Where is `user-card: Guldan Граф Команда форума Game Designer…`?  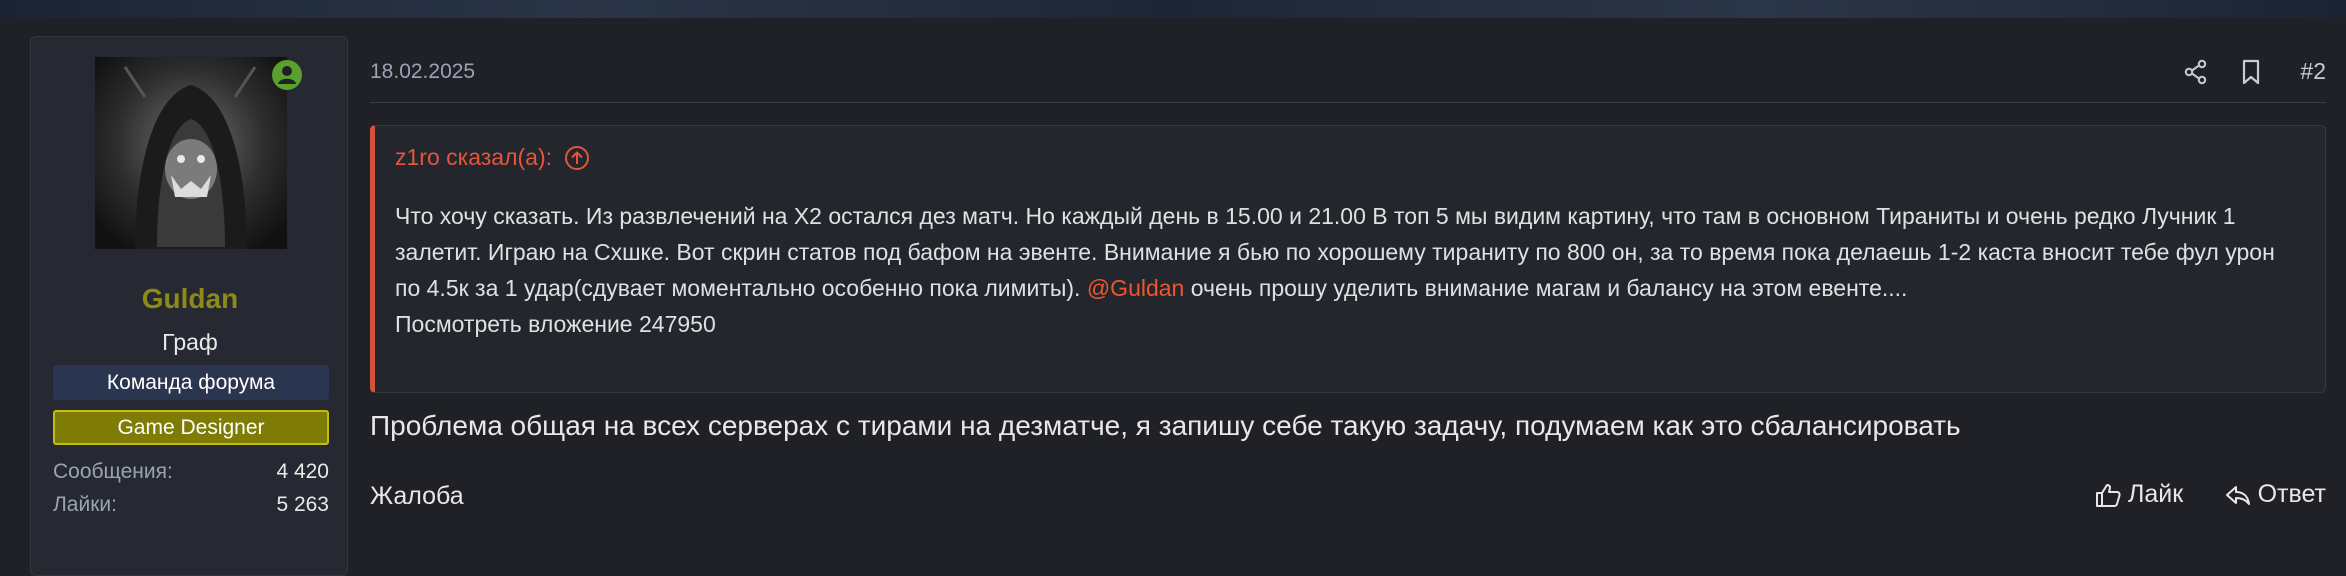 user-card: Guldan Граф Команда форума Game Designer… is located at coordinates (189, 306).